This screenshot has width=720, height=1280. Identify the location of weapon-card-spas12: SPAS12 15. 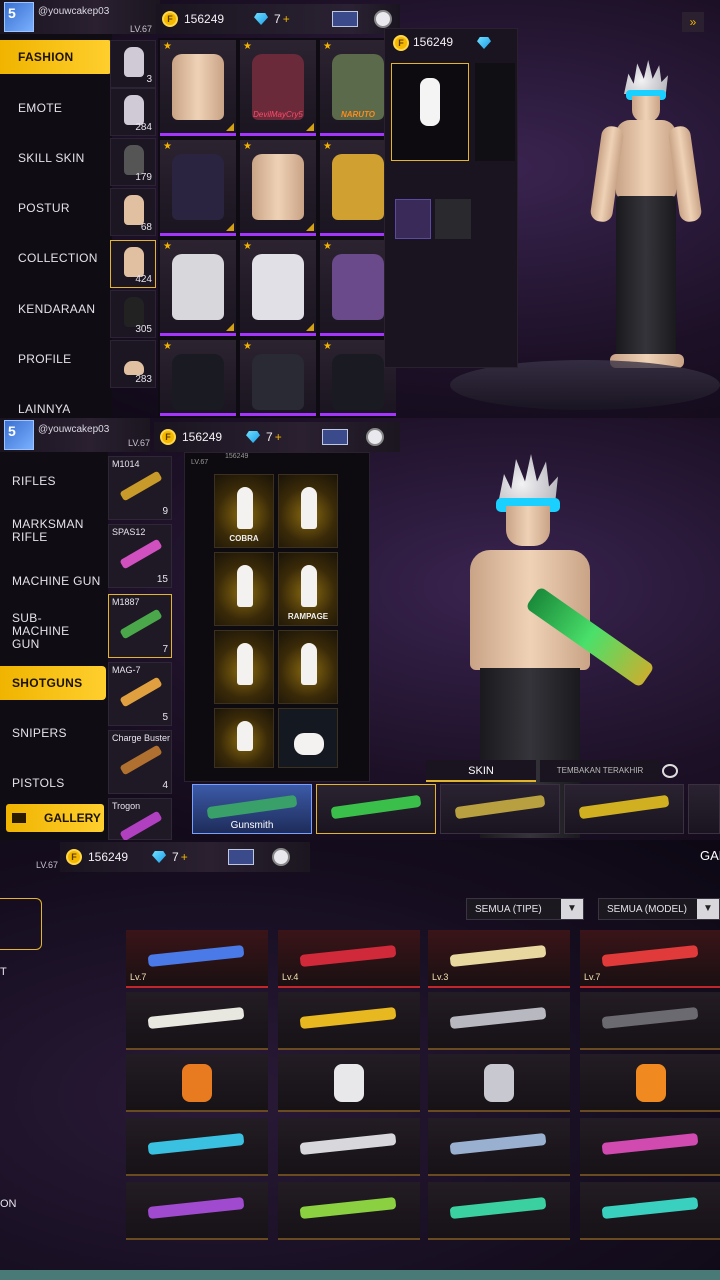
(140, 556).